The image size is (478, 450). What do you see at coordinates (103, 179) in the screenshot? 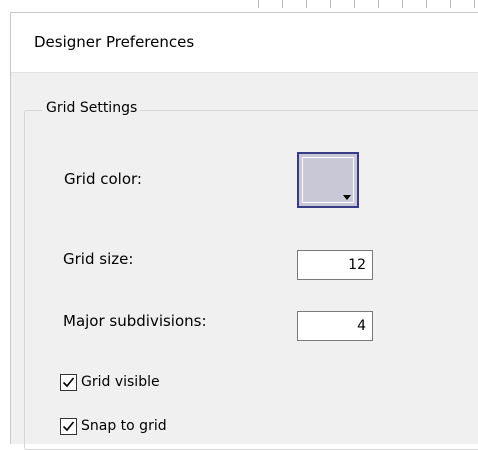
I see `grid-color-label: Grid color:` at bounding box center [103, 179].